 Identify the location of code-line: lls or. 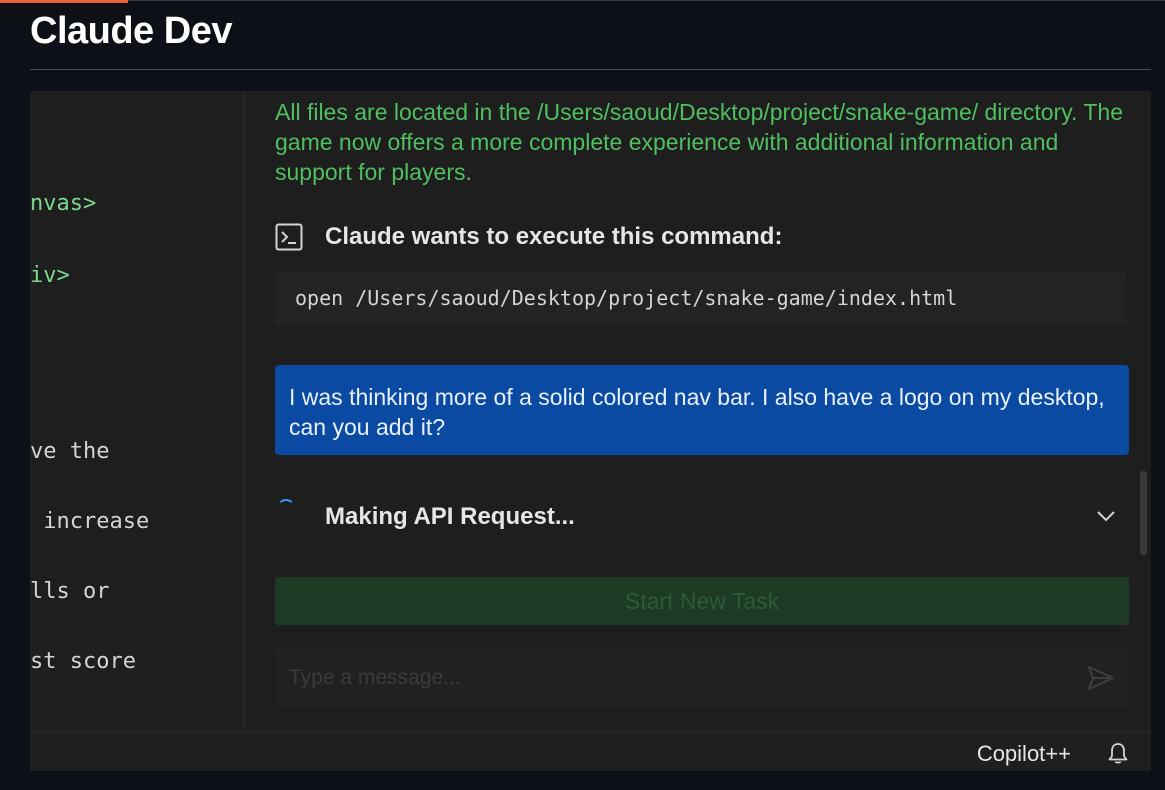
(70, 591).